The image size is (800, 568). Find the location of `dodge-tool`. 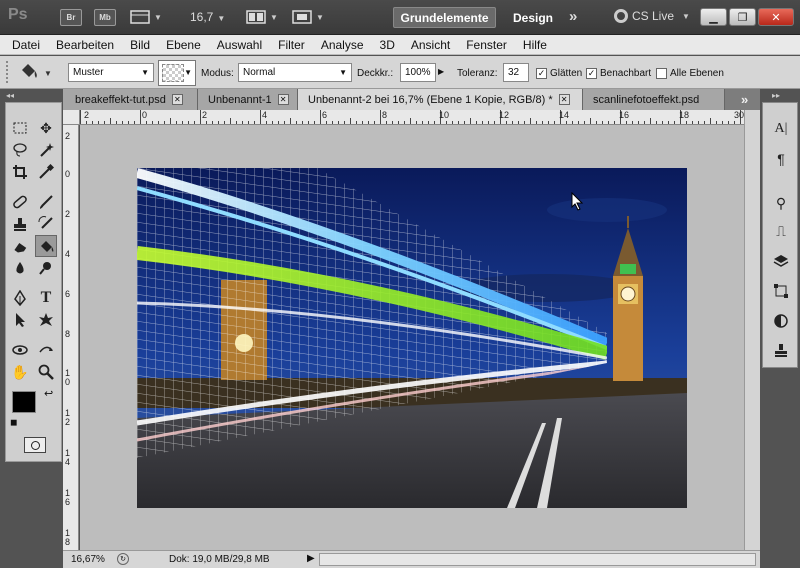

dodge-tool is located at coordinates (46, 268).